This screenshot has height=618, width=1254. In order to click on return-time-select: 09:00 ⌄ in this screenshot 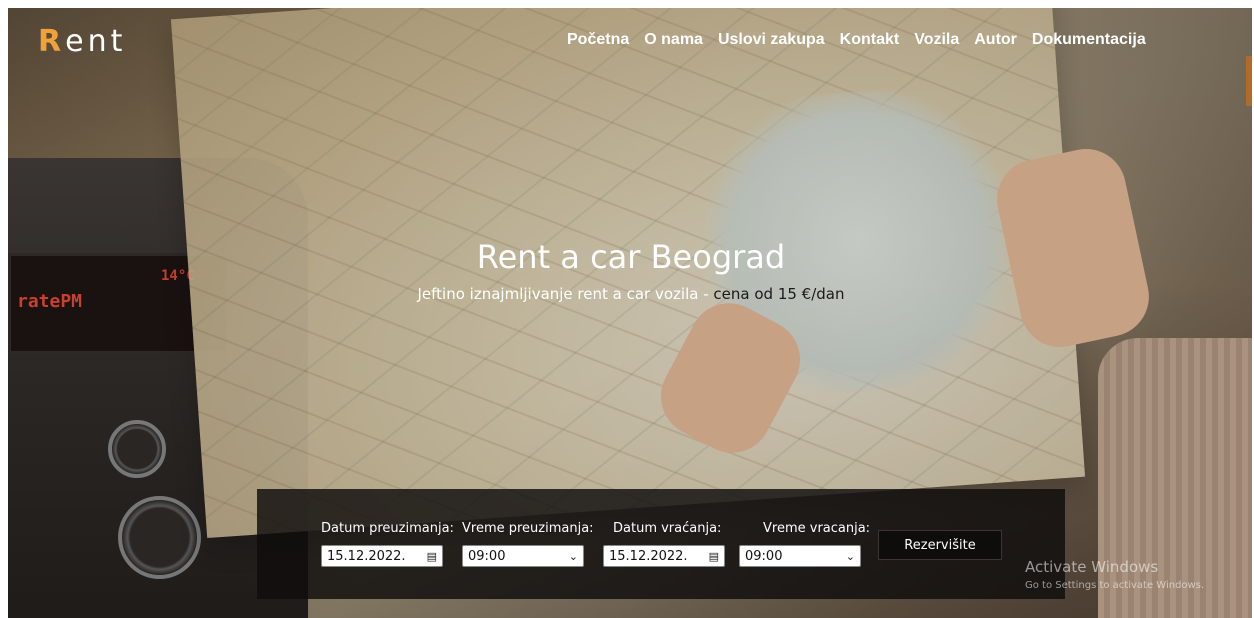, I will do `click(800, 556)`.